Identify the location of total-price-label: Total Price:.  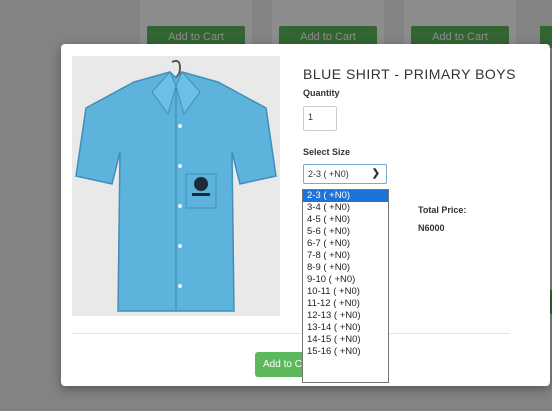
(442, 210).